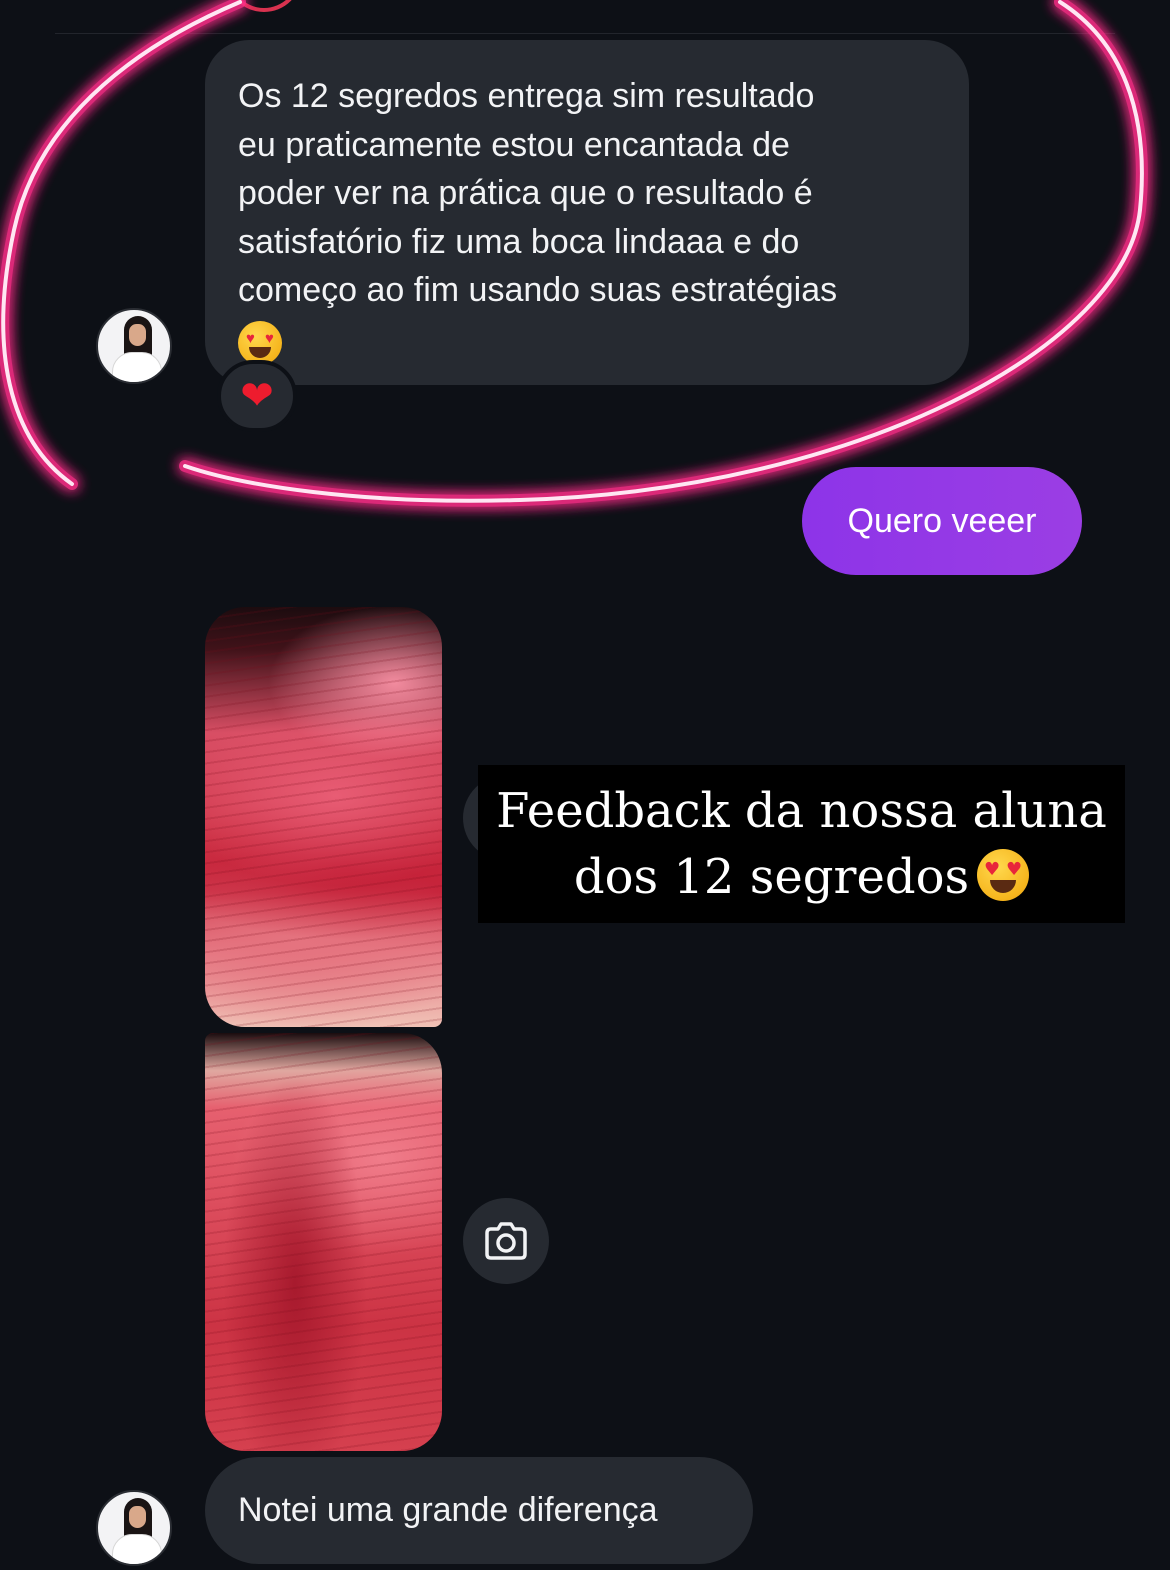 The width and height of the screenshot is (1170, 1570). What do you see at coordinates (585, 33) in the screenshot?
I see `divider` at bounding box center [585, 33].